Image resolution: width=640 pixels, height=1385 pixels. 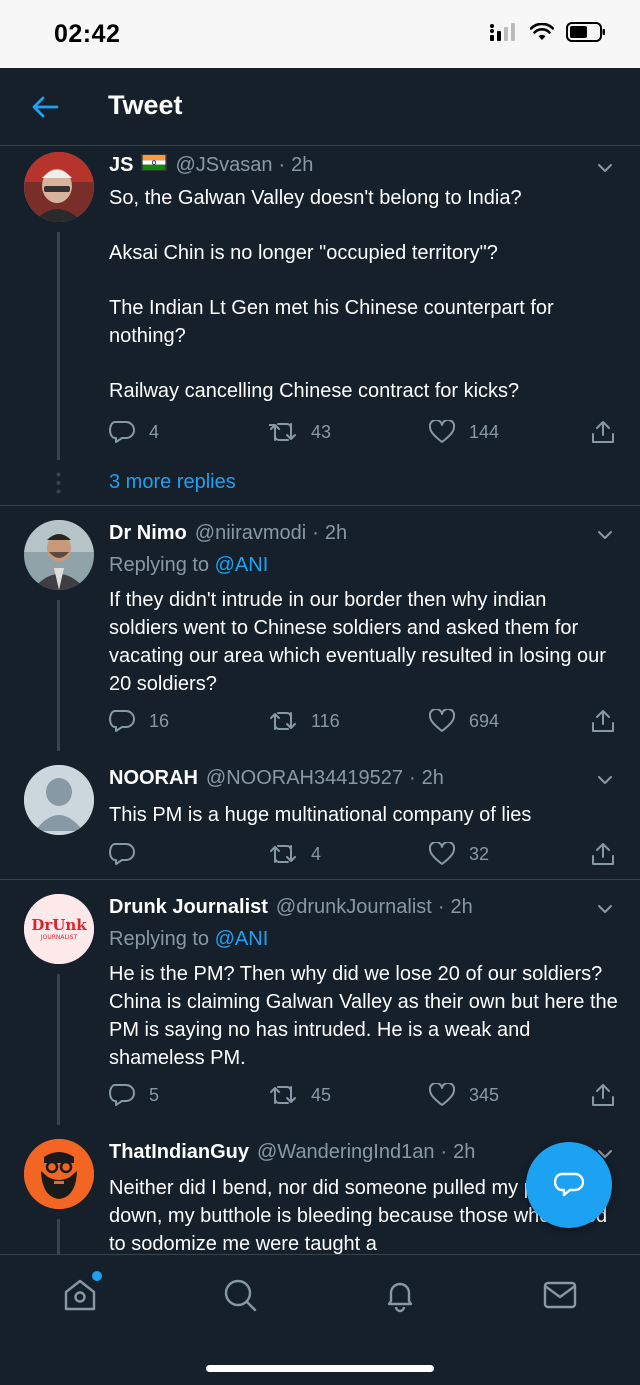 What do you see at coordinates (121, 165) in the screenshot?
I see `display-name: JS` at bounding box center [121, 165].